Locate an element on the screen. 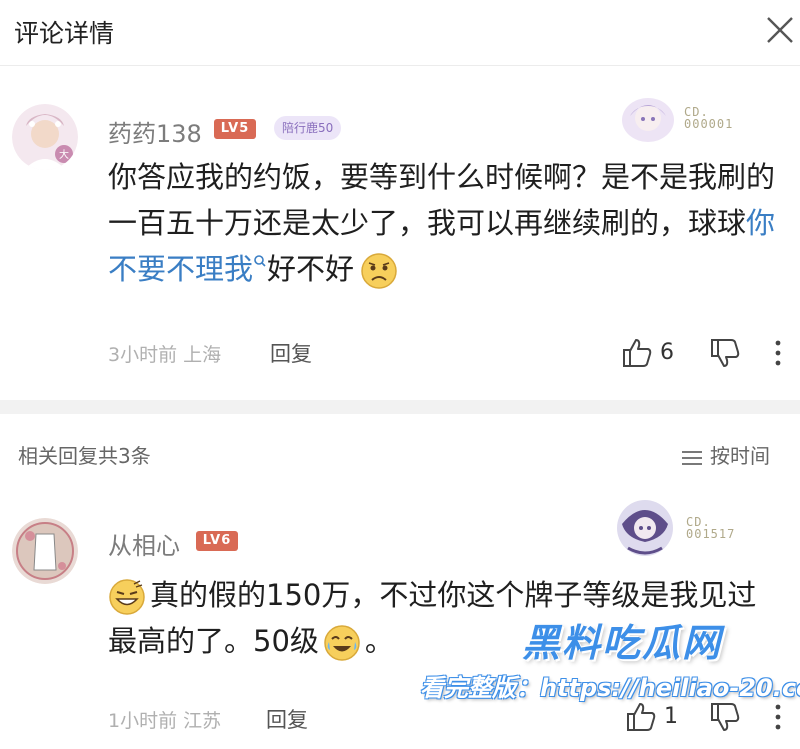  comment-text-end: 。 is located at coordinates (379, 641).